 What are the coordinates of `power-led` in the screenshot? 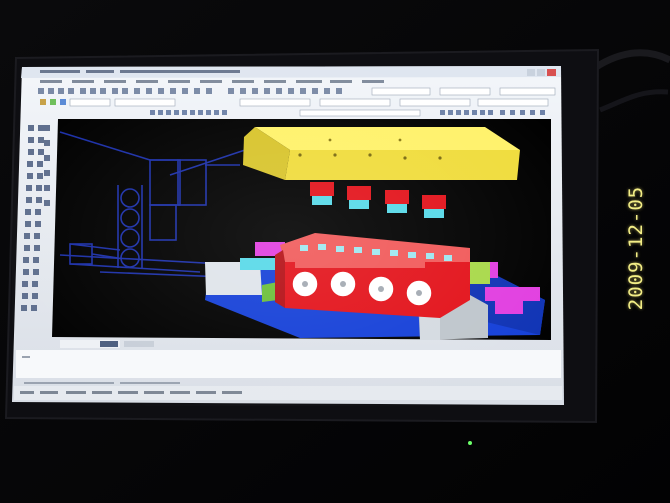 It's located at (470, 443).